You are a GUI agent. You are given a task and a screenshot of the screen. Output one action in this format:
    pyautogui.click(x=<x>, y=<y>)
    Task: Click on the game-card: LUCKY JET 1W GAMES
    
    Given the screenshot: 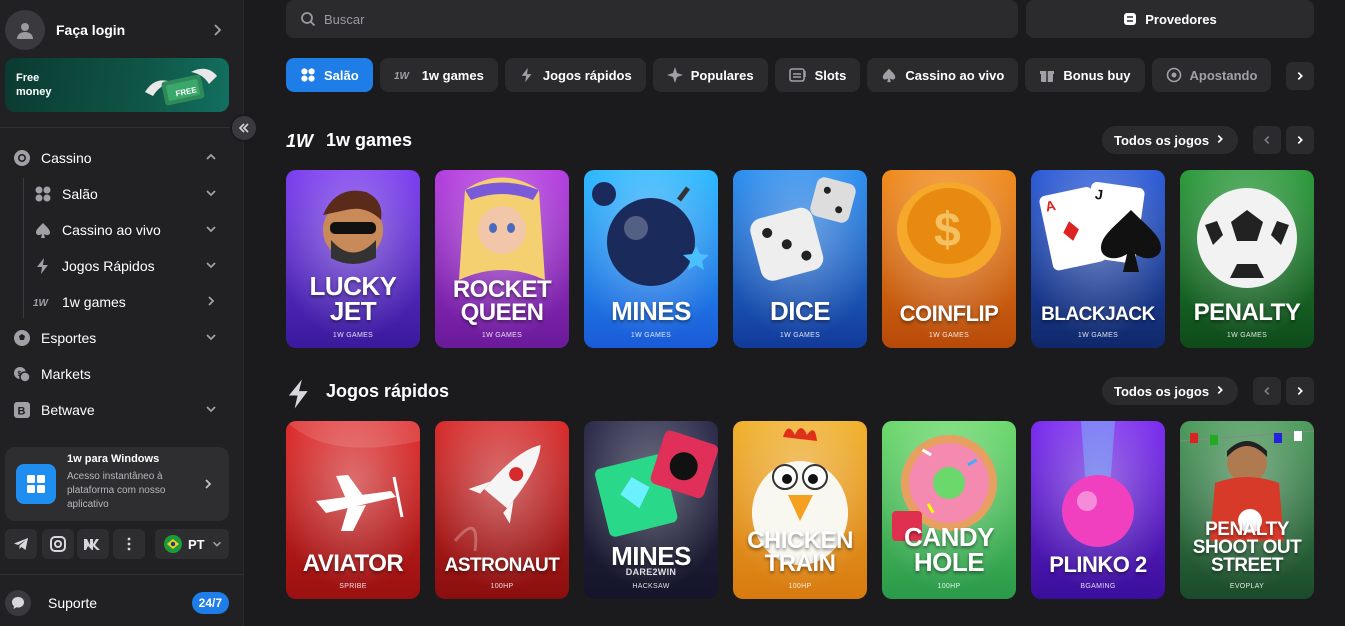 What is the action you would take?
    pyautogui.click(x=353, y=259)
    